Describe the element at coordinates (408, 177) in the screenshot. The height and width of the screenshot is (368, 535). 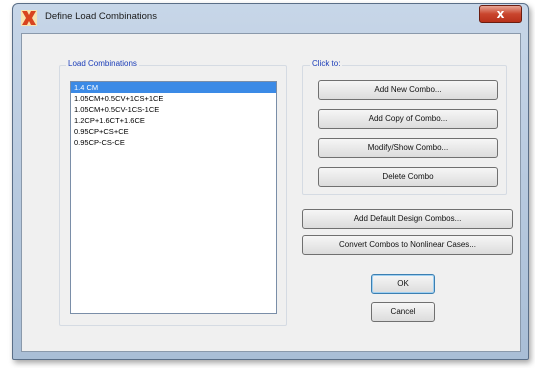
I see `delete-combo-button: Delete Combo` at that location.